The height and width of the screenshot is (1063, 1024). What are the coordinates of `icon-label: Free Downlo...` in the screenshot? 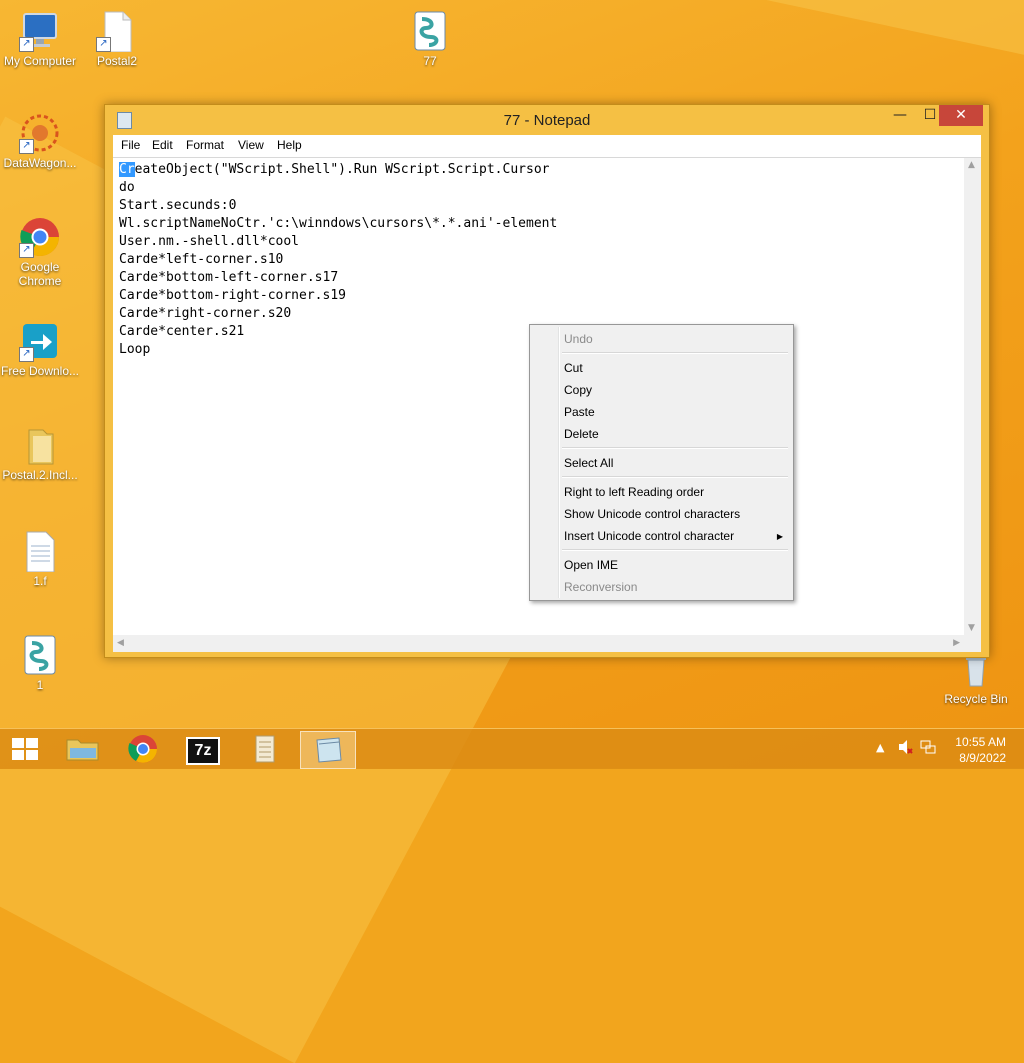 It's located at (40, 371).